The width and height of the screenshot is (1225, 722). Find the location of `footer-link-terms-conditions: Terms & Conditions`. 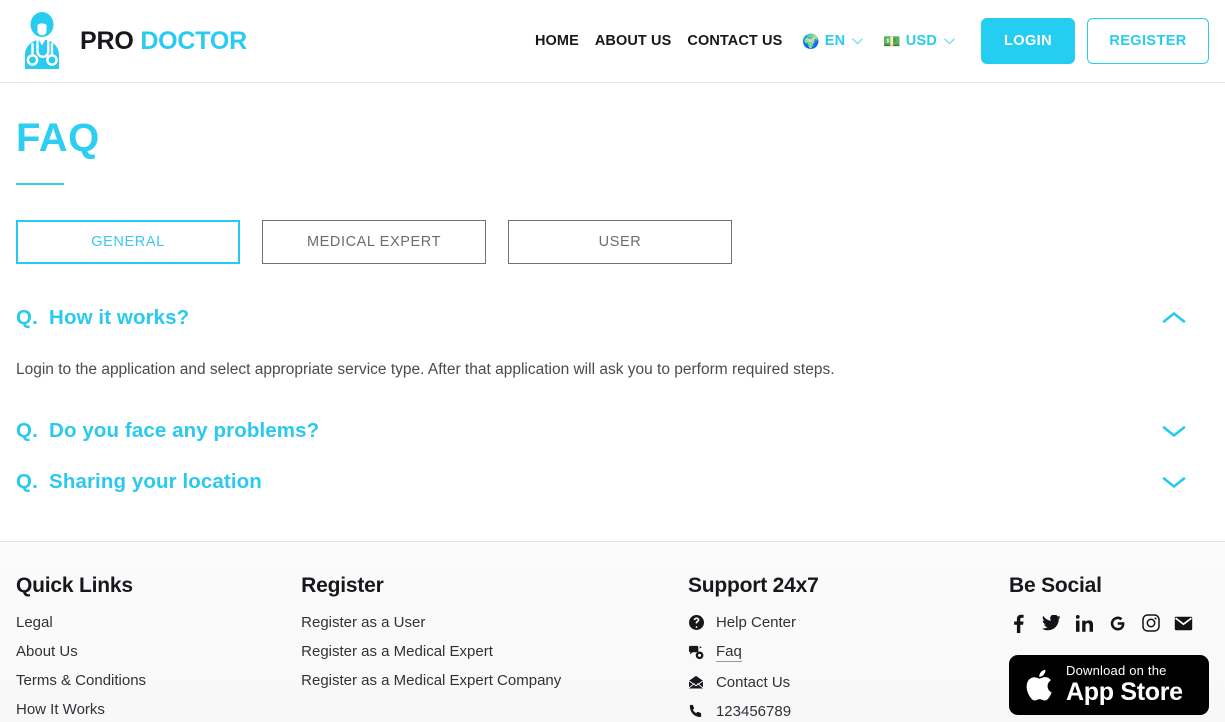

footer-link-terms-conditions: Terms & Conditions is located at coordinates (158, 680).